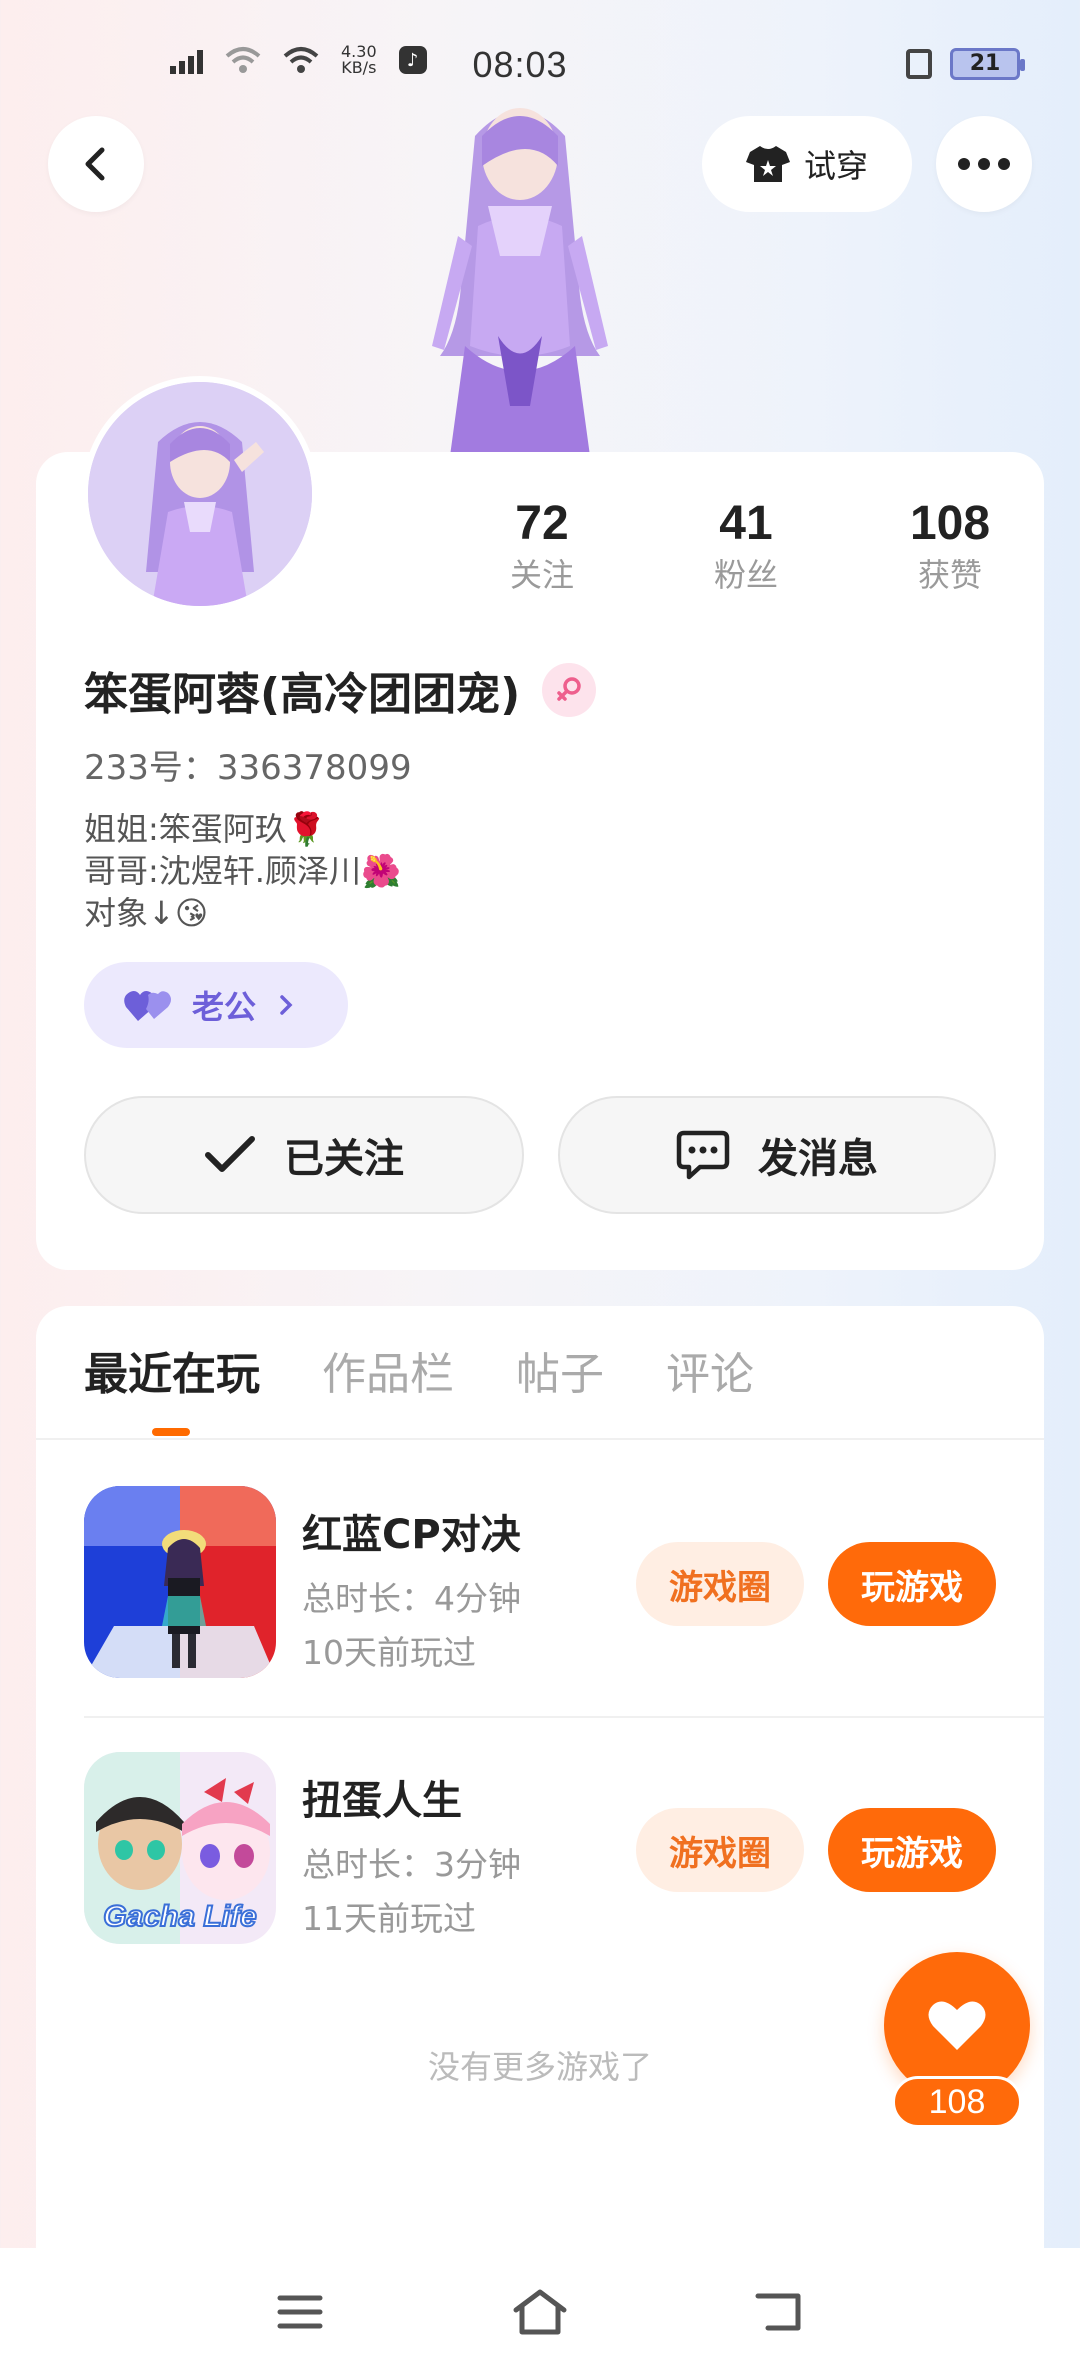  I want to click on nav-home-button, so click(540, 2312).